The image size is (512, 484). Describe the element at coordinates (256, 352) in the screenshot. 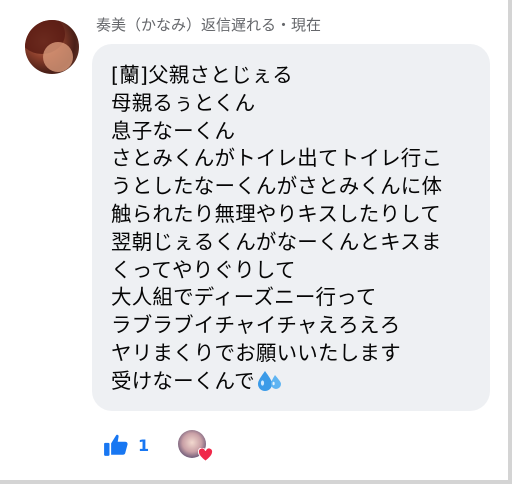

I see `message-line: ヤリまくりでお願いいたします` at that location.